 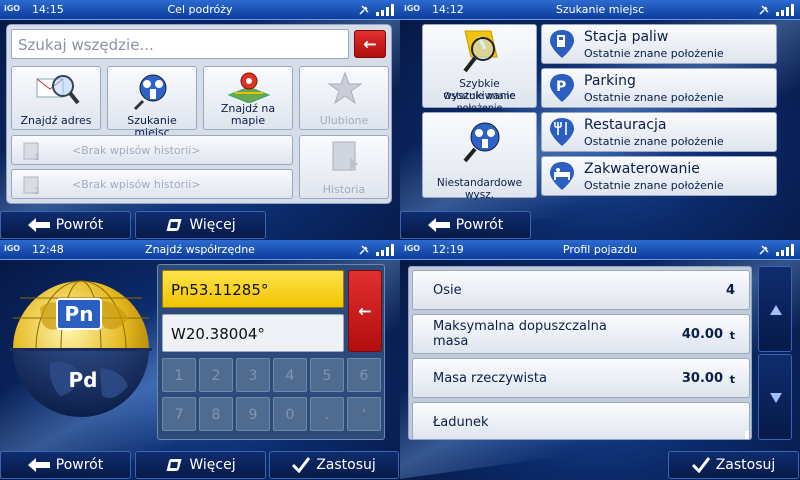 What do you see at coordinates (136, 150) in the screenshot?
I see `history-entry-label: <Brak wpisów historii>` at bounding box center [136, 150].